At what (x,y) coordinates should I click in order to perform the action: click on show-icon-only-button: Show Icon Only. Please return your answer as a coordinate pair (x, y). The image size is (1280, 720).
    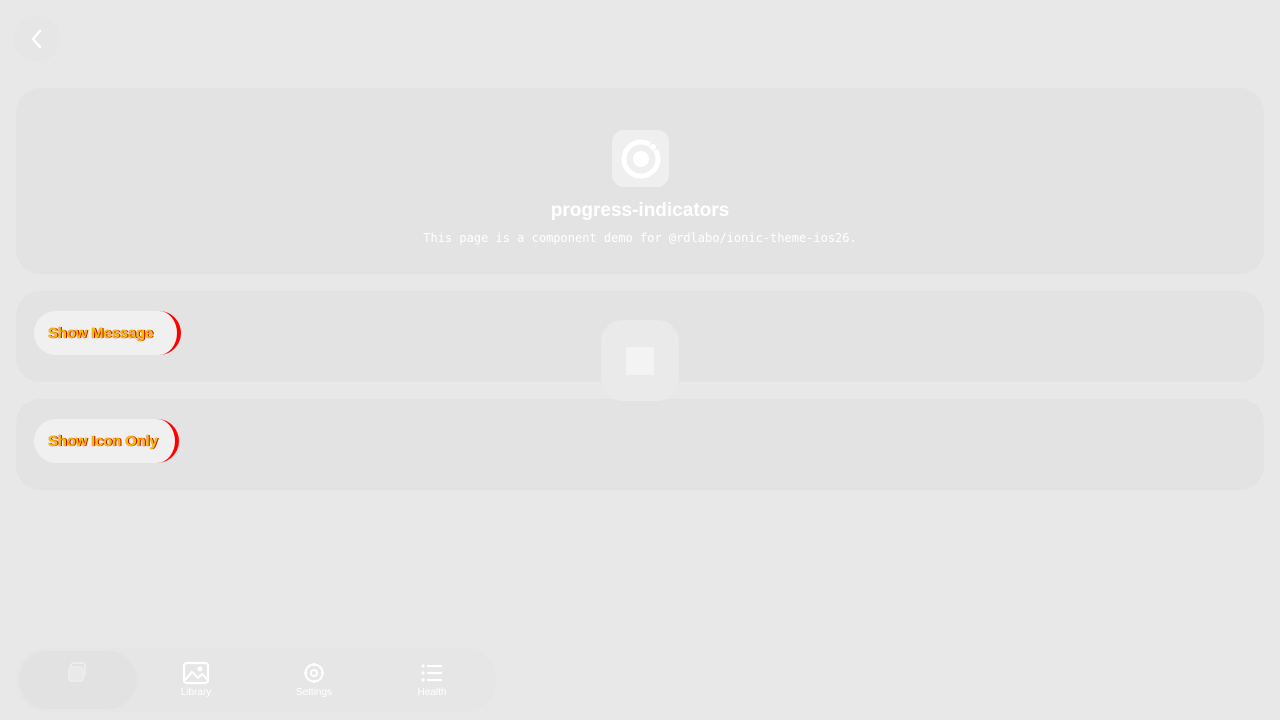
    Looking at the image, I should click on (106, 441).